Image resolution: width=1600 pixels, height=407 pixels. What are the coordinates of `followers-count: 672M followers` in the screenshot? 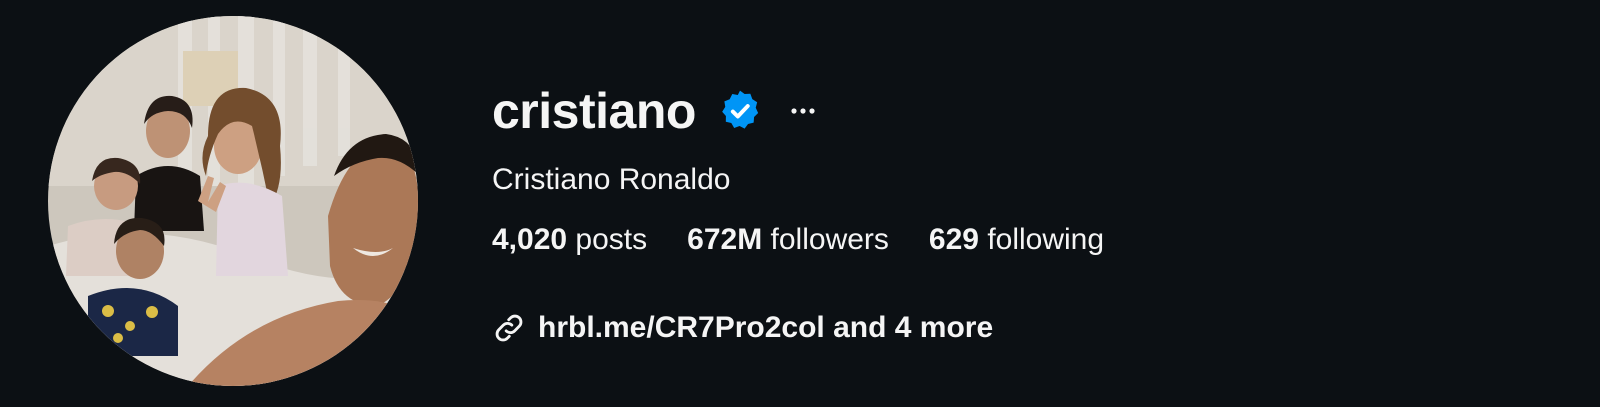 It's located at (788, 240).